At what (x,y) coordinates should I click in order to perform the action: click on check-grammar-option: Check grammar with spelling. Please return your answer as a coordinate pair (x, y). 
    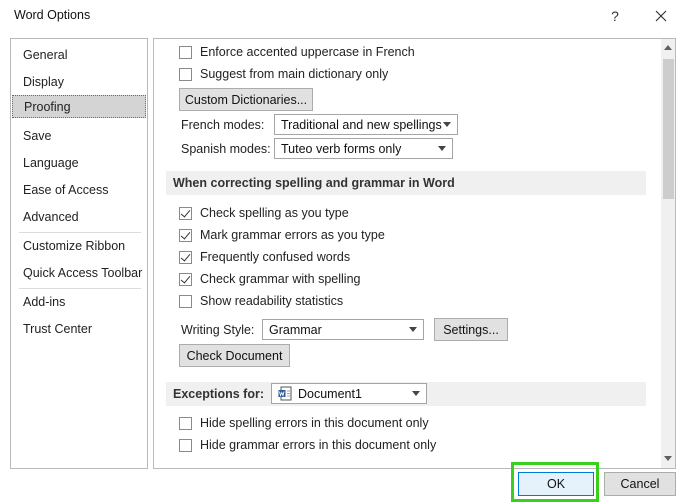
    Looking at the image, I should click on (269, 279).